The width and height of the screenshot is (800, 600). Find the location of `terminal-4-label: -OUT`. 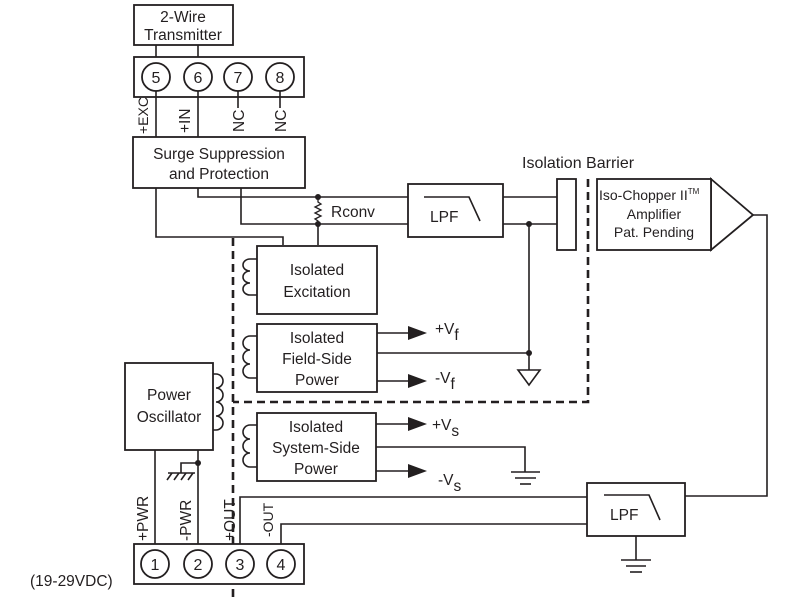

terminal-4-label: -OUT is located at coordinates (268, 519).